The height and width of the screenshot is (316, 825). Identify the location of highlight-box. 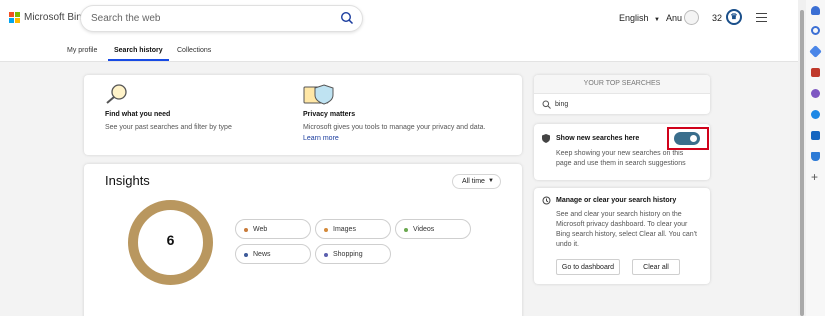
(688, 138).